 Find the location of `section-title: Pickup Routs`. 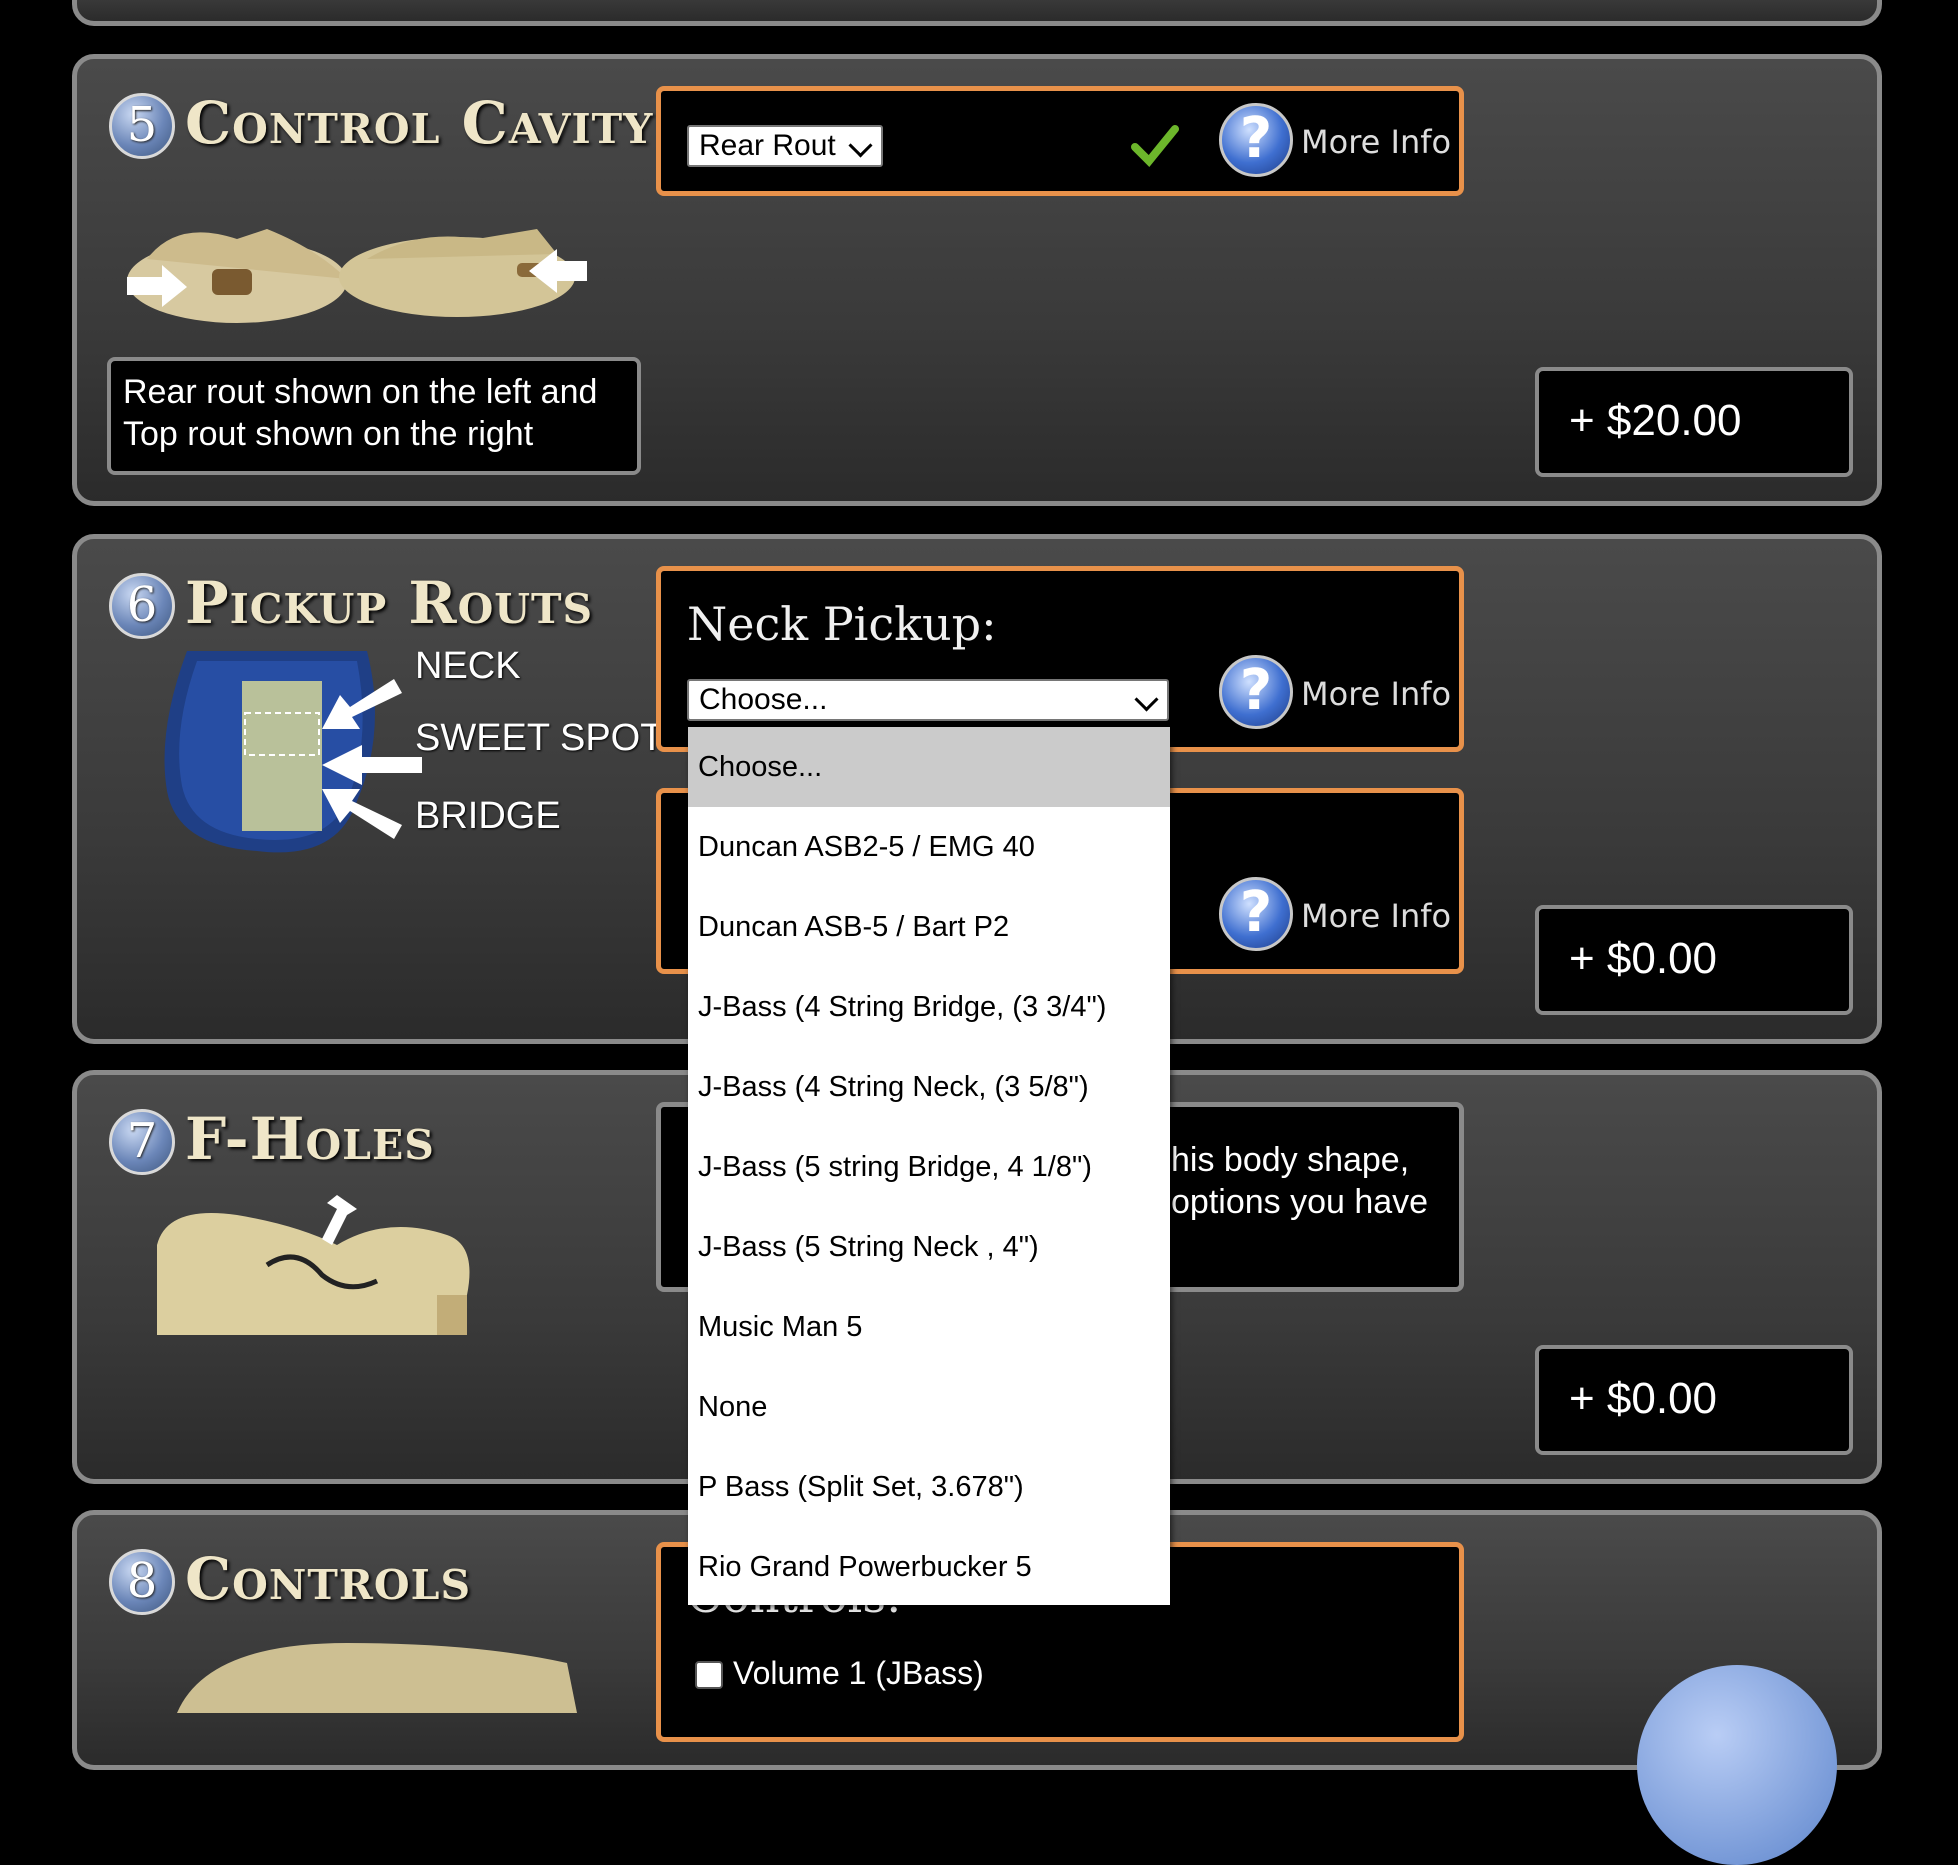

section-title: Pickup Routs is located at coordinates (389, 603).